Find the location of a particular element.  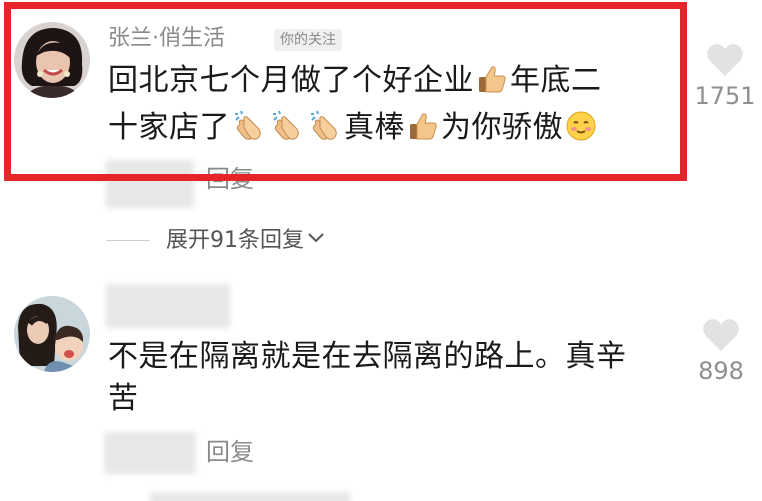

comment-text-segment: 十家店了 is located at coordinates (169, 127).